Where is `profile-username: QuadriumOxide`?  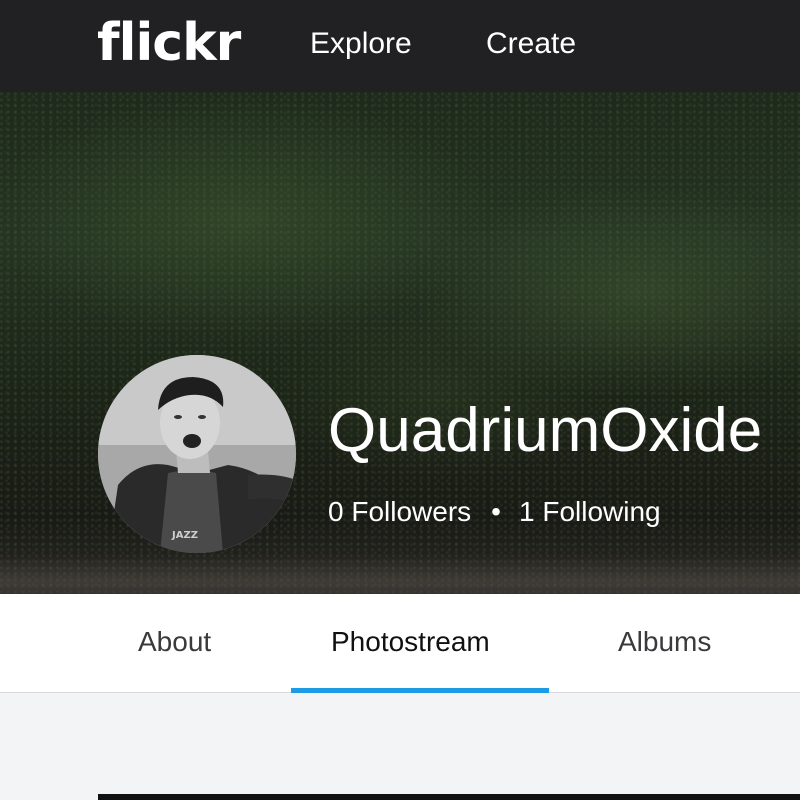 profile-username: QuadriumOxide is located at coordinates (545, 430).